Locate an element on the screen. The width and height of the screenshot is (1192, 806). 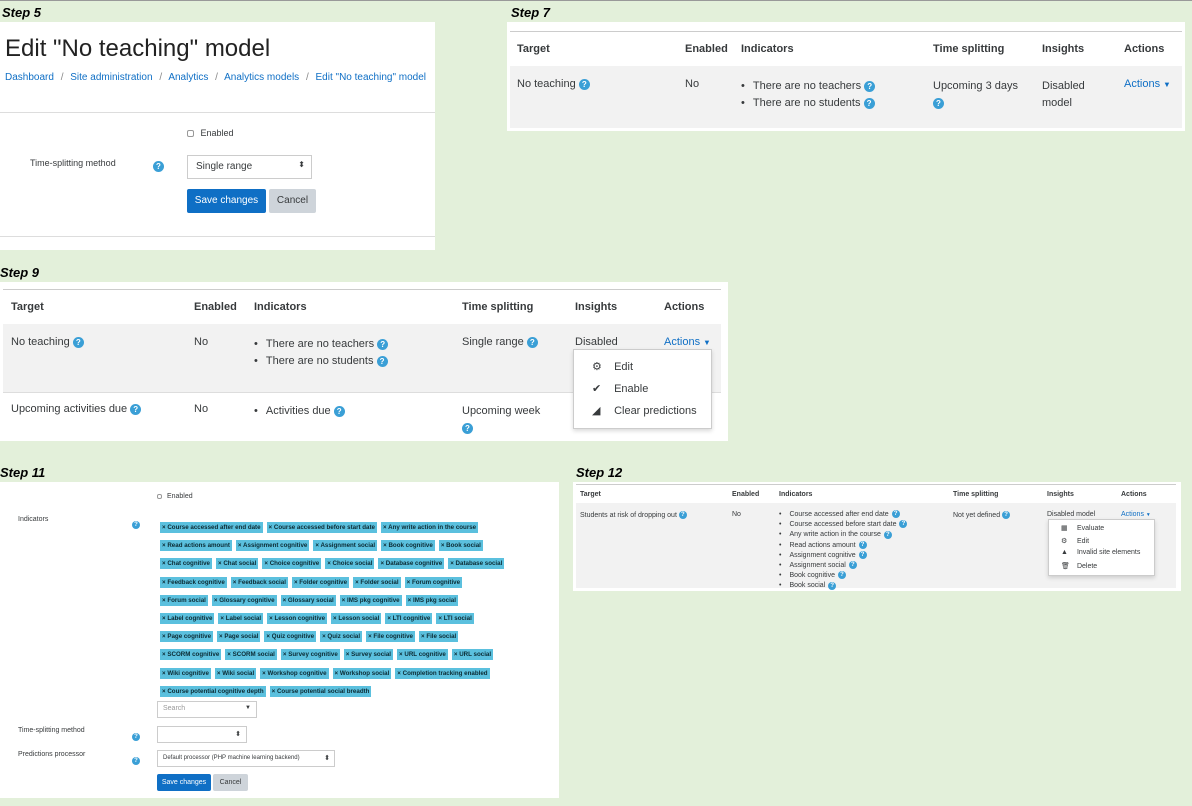
indicator-tag: × Forum cognitive is located at coordinates (433, 582).